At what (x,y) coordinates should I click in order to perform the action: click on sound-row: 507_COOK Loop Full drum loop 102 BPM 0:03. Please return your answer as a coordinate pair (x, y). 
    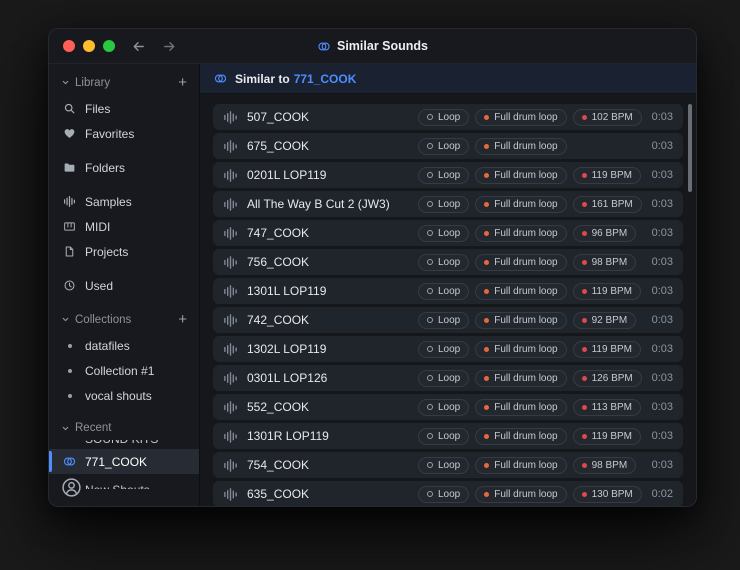
    Looking at the image, I should click on (448, 117).